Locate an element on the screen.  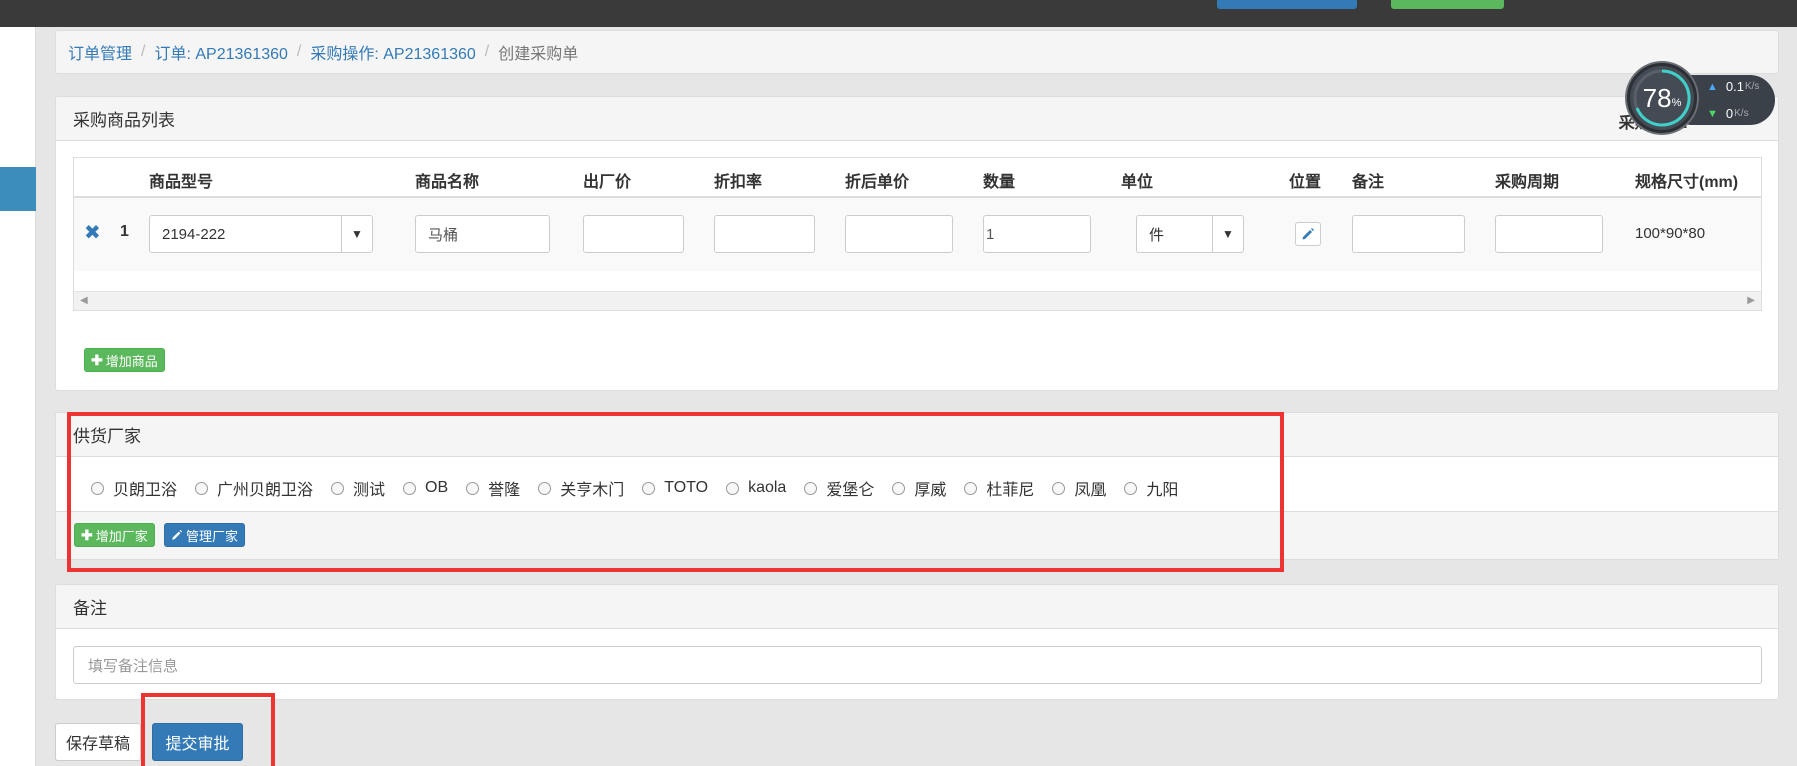
col-factory-price: 出厂价 is located at coordinates (607, 182).